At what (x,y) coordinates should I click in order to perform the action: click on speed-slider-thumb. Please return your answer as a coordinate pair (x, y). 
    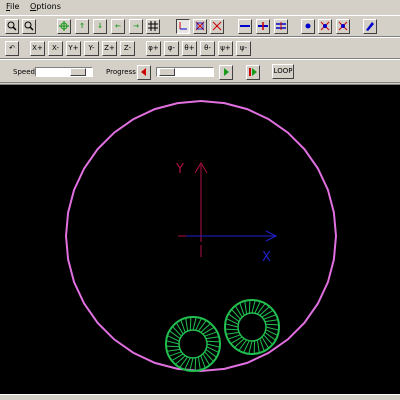
    Looking at the image, I should click on (78, 72).